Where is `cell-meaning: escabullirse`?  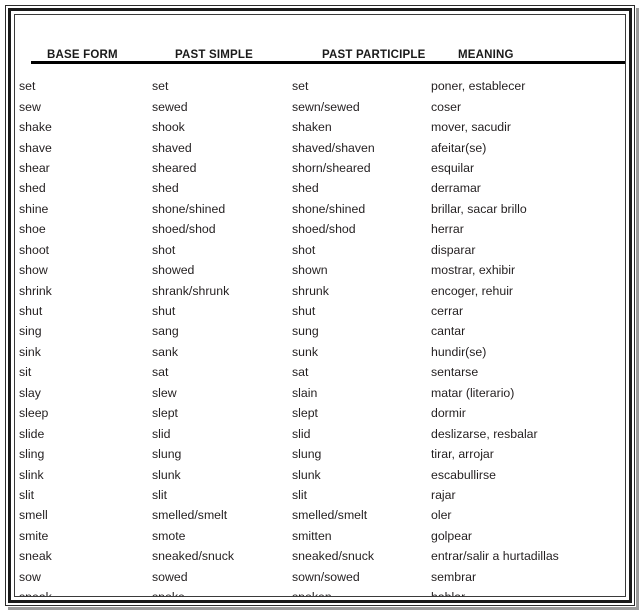
cell-meaning: escabullirse is located at coordinates (463, 474).